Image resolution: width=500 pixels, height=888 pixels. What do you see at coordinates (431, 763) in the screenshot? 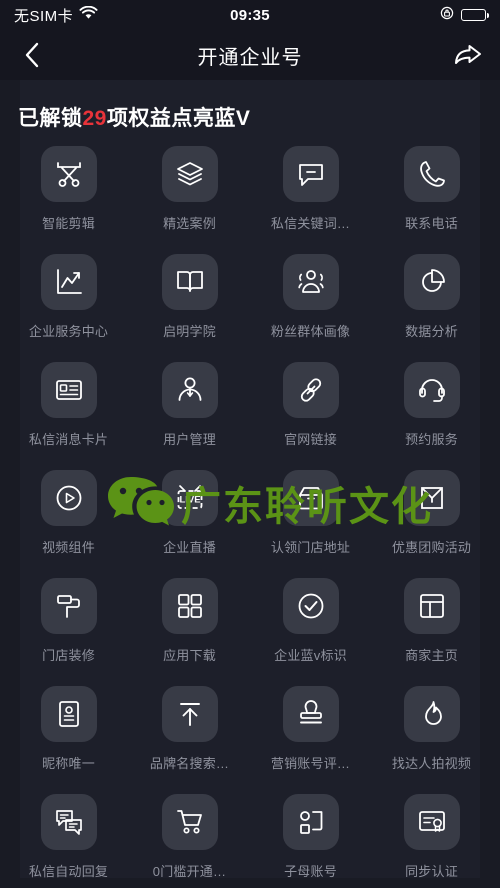
I see `grid-item-label: 找达人拍视频` at bounding box center [431, 763].